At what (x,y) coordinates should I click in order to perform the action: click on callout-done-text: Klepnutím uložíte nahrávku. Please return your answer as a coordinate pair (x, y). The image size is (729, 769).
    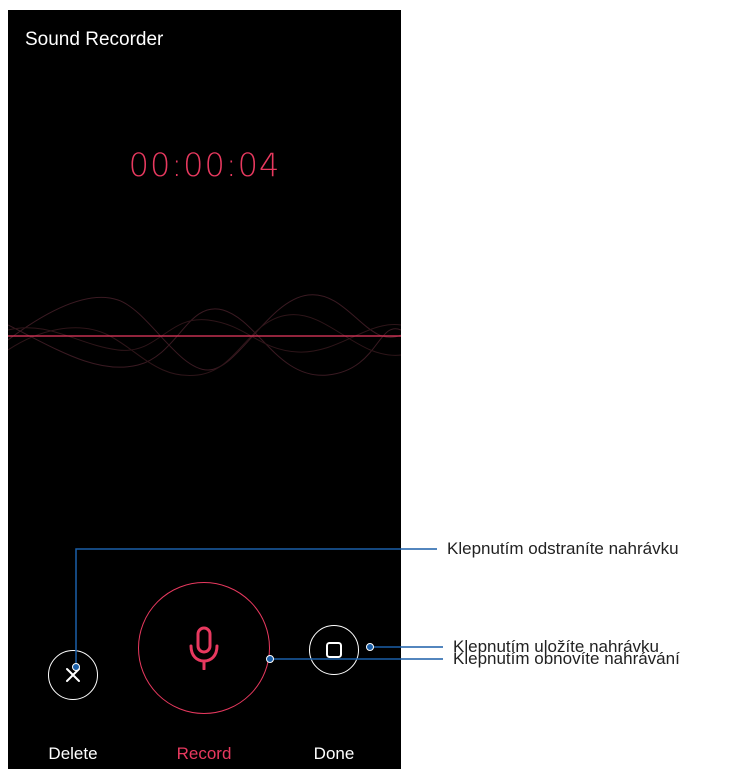
    Looking at the image, I should click on (556, 646).